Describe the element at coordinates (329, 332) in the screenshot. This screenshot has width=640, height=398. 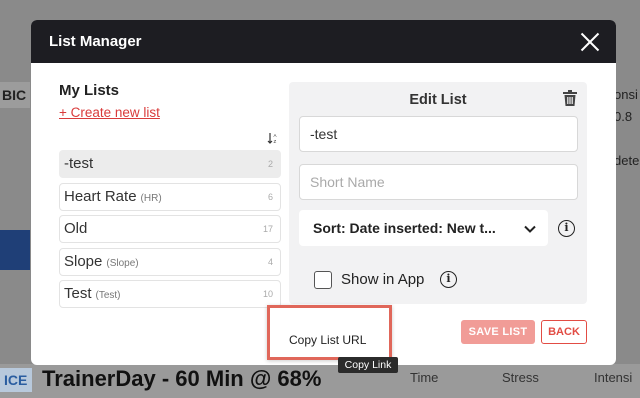
I see `context-popup: Copy List URL` at that location.